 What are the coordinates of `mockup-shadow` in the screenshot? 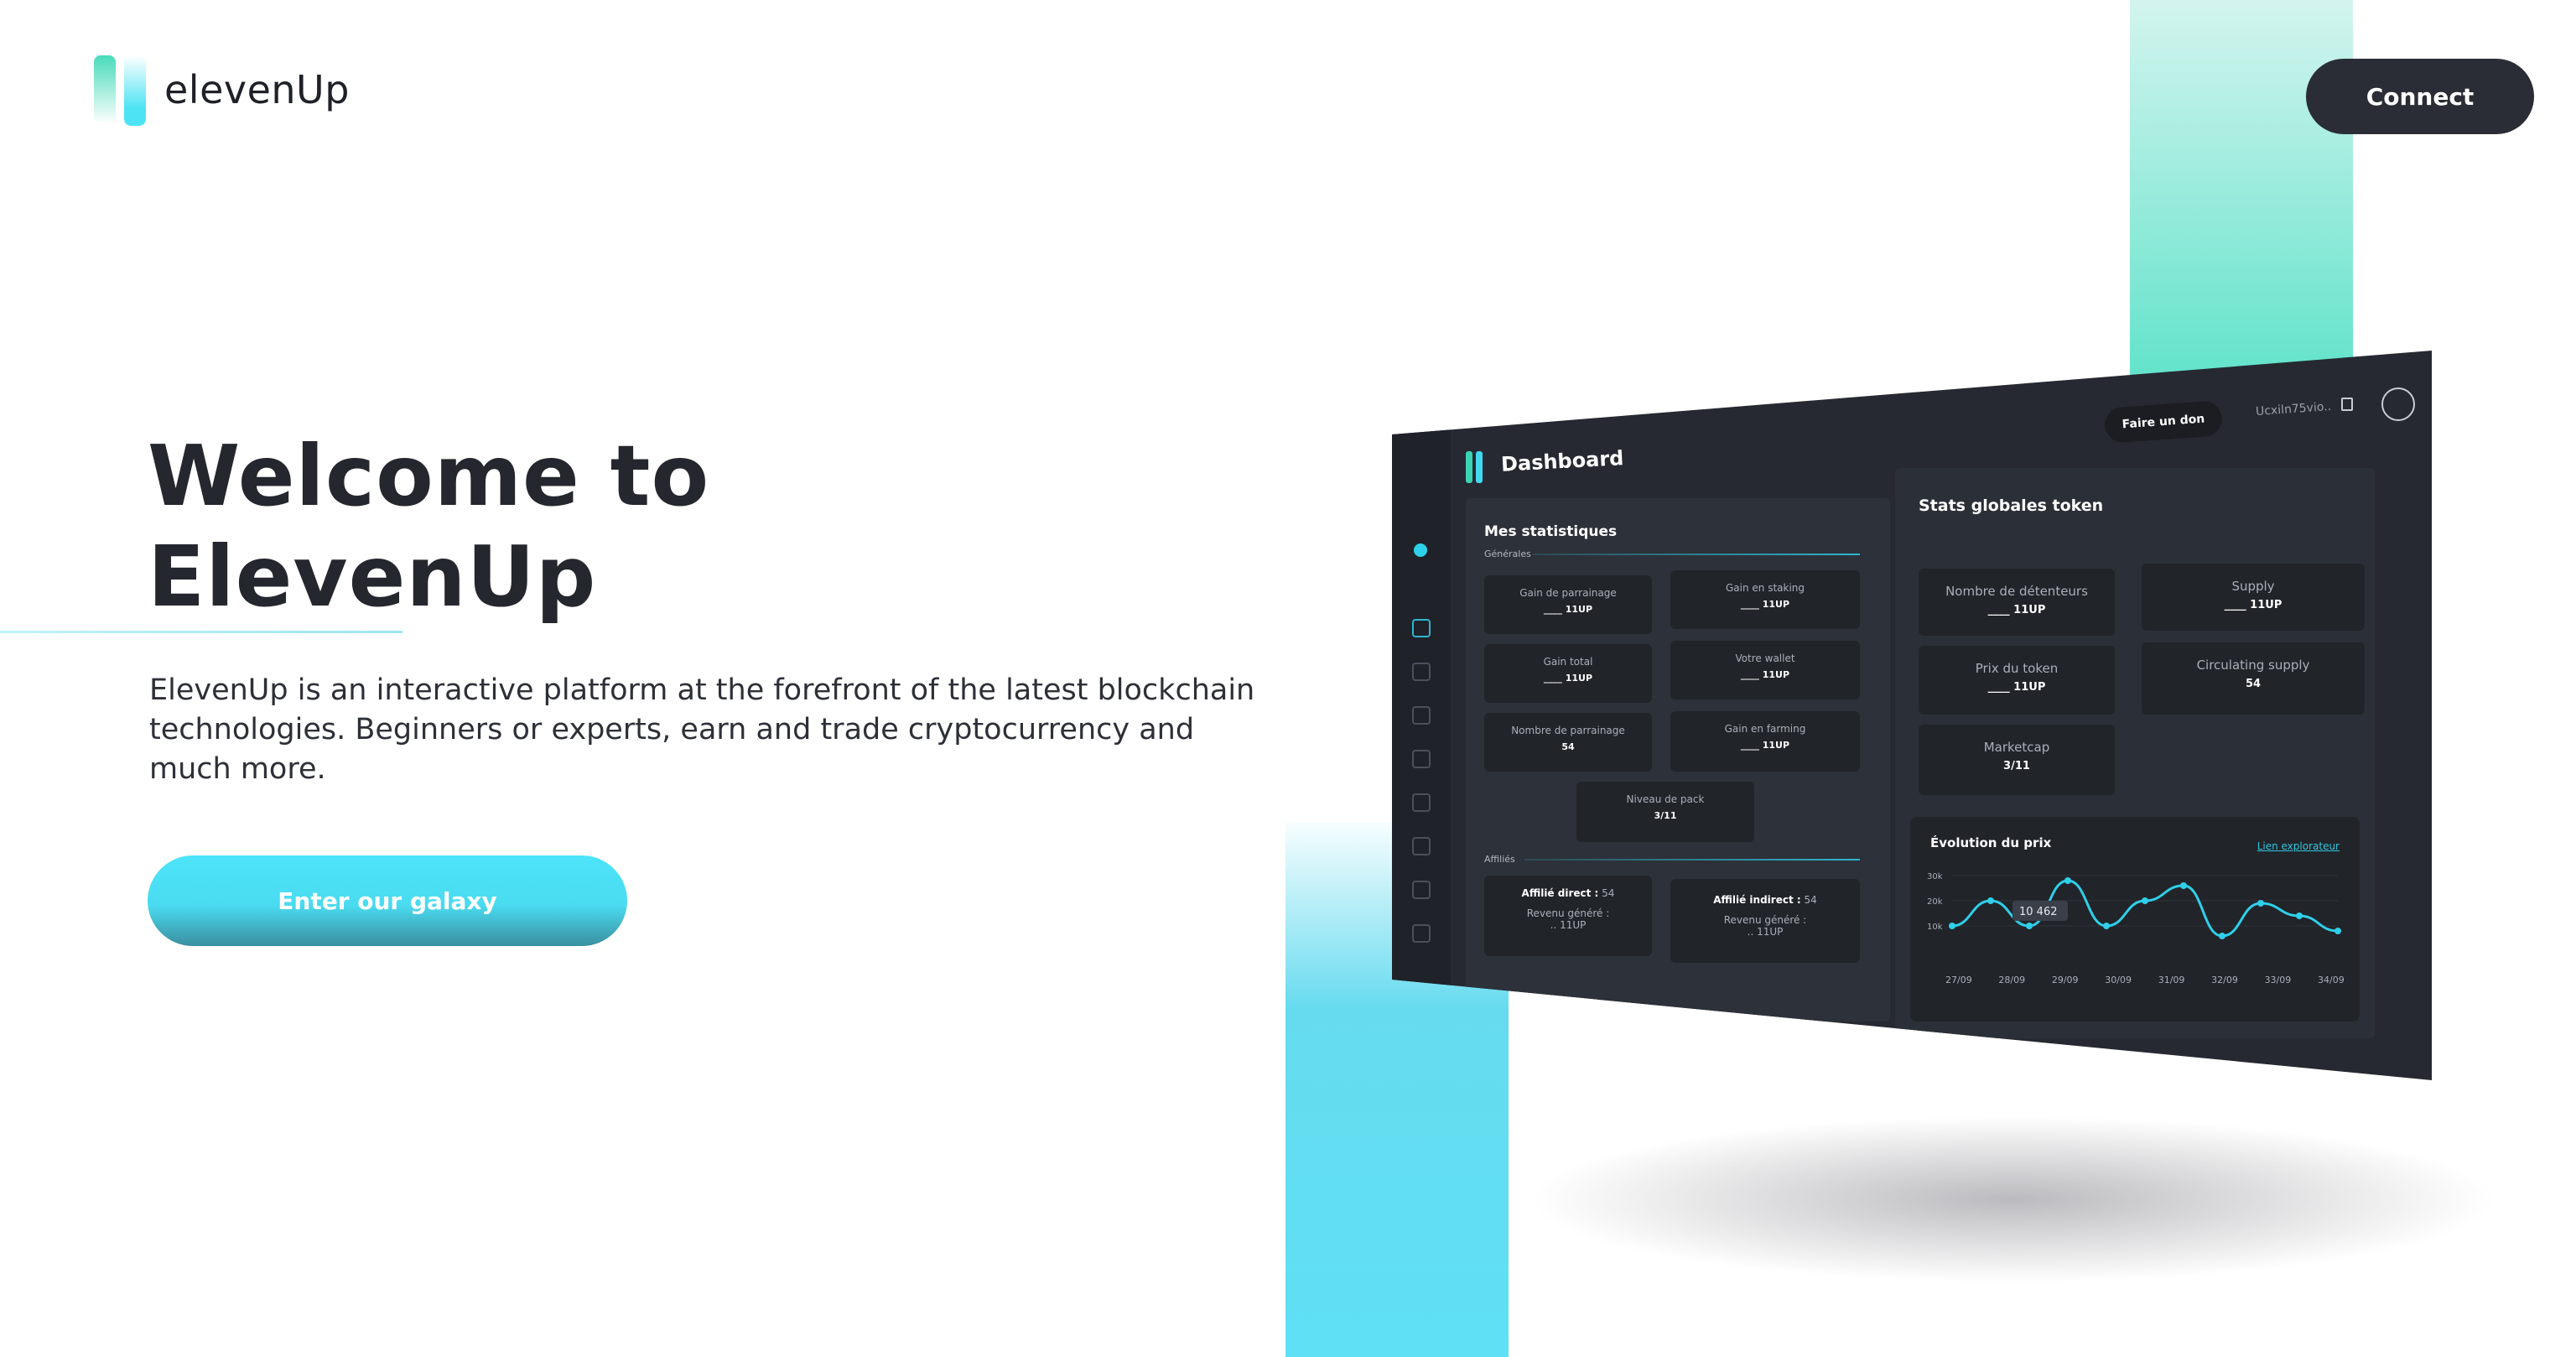 It's located at (2012, 1199).